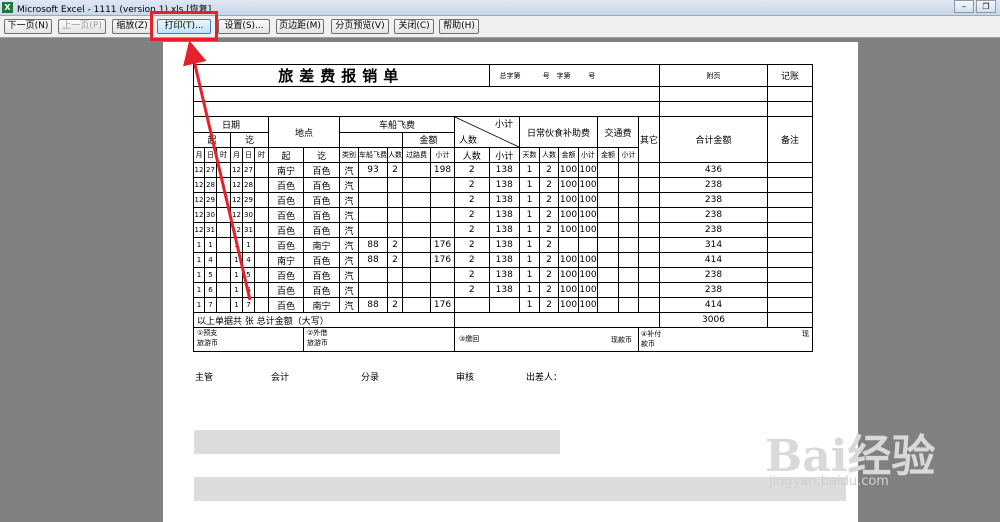 Image resolution: width=1000 pixels, height=522 pixels. Describe the element at coordinates (132, 26) in the screenshot. I see `zoom-button: 缩放(Z)` at that location.